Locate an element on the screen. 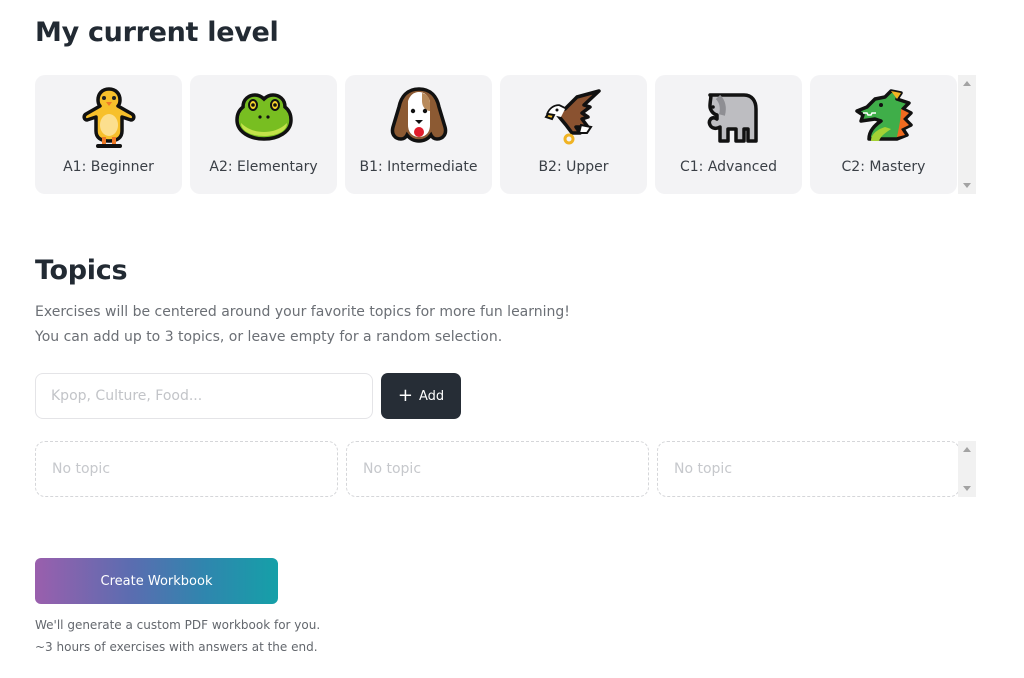 This screenshot has width=1024, height=678. level-label: A2: Elementary is located at coordinates (263, 167).